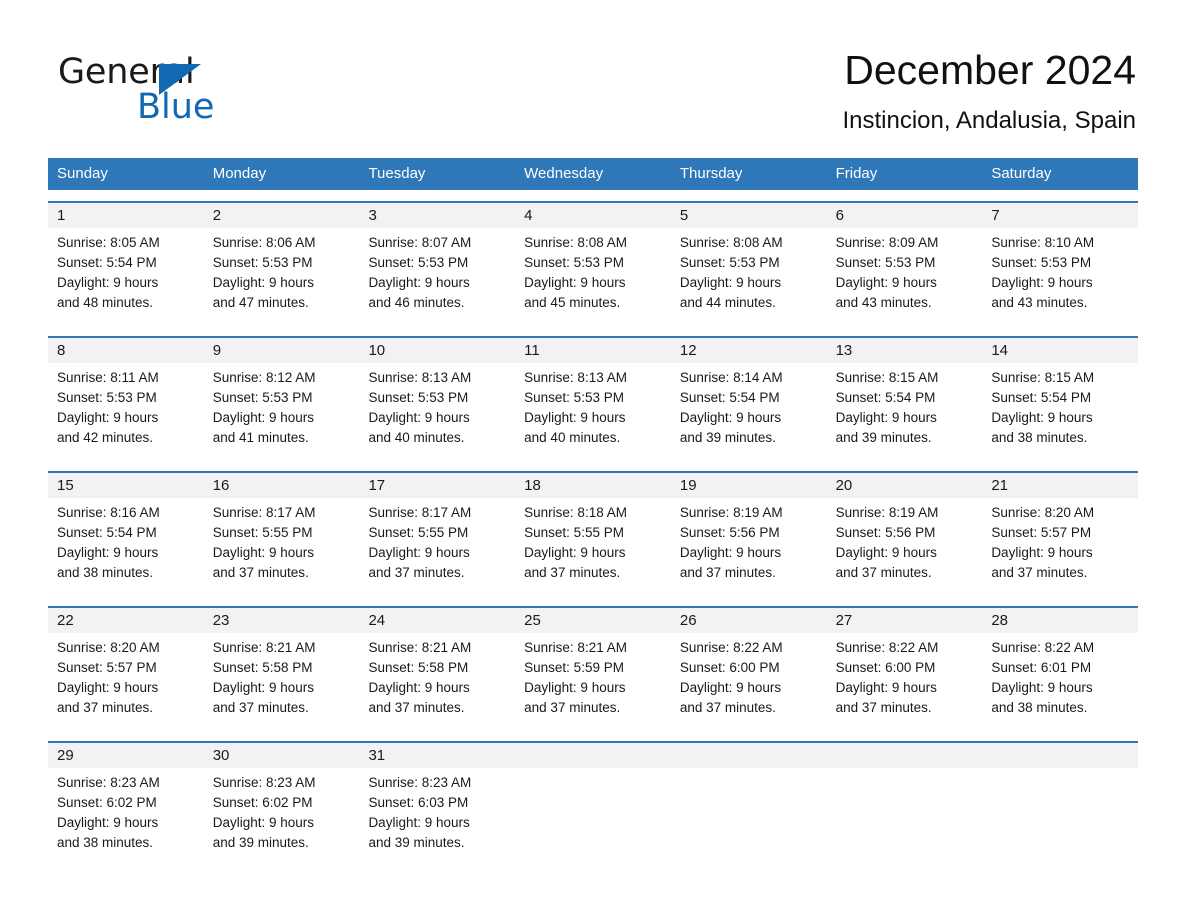  I want to click on daylight-text-line2: and 41 minutes., so click(260, 437).